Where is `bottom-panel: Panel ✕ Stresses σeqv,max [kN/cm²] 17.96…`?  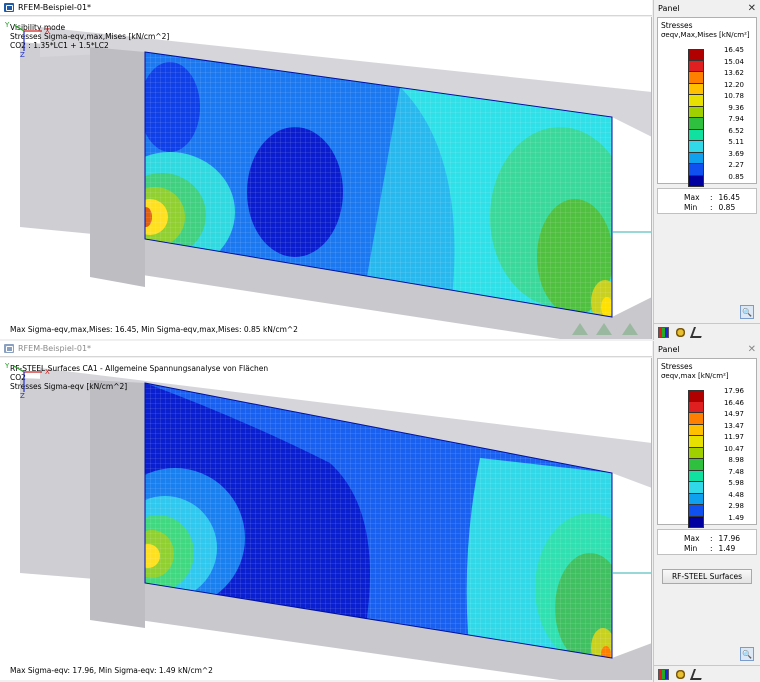 bottom-panel: Panel ✕ Stresses σeqv,max [kN/cm²] 17.96… is located at coordinates (706, 511).